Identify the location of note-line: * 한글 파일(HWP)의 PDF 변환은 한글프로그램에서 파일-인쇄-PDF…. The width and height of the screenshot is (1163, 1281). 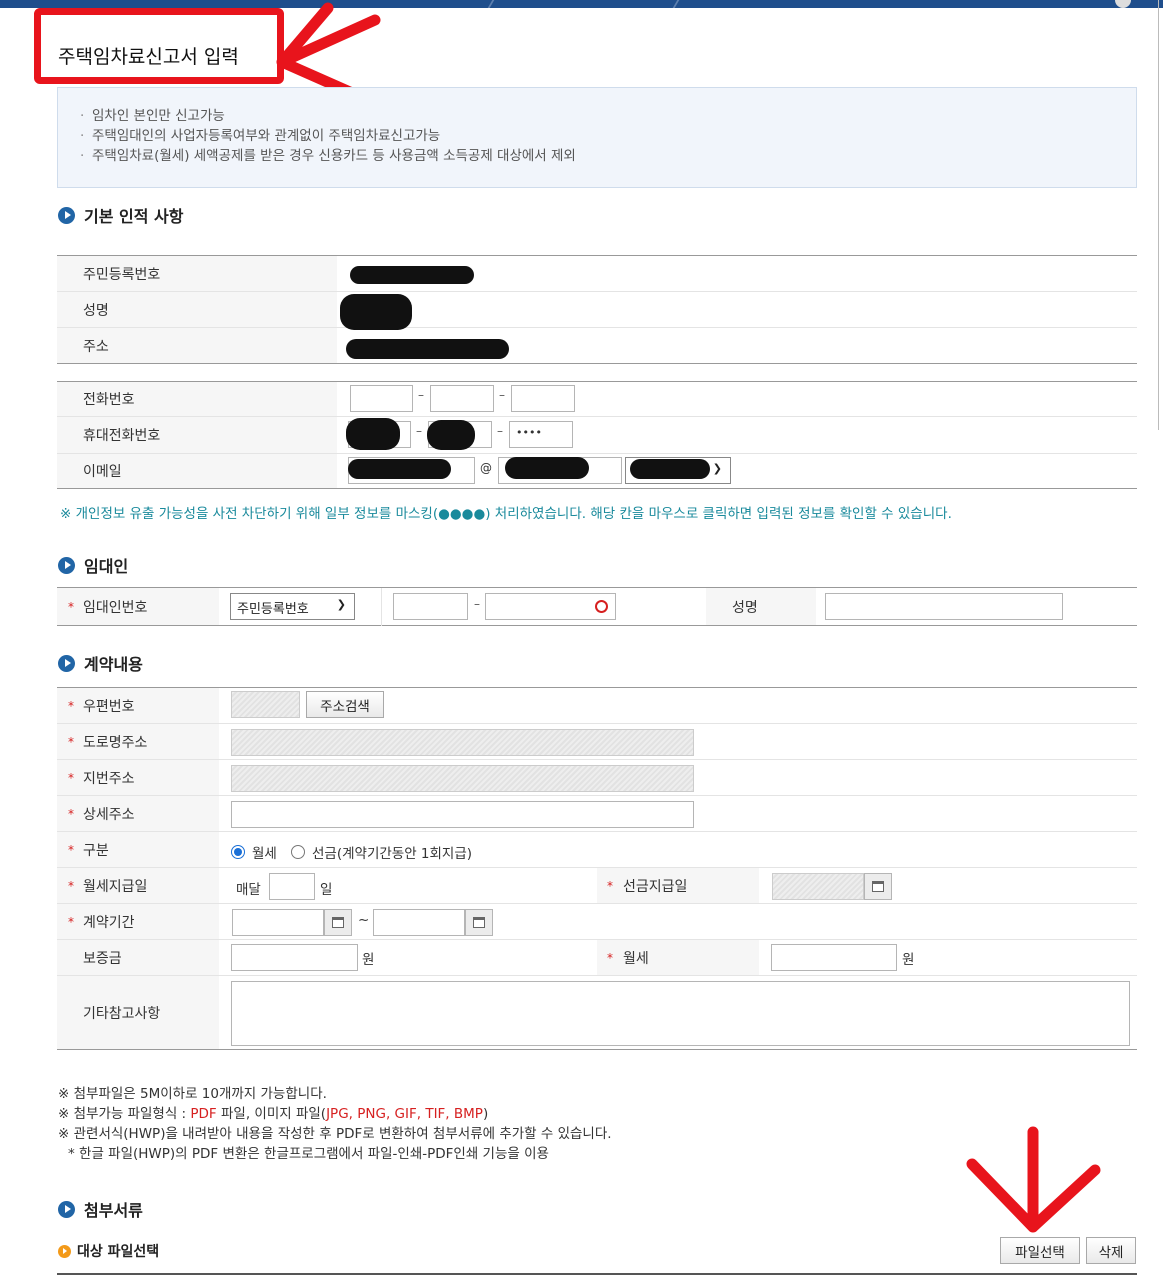
(308, 1154).